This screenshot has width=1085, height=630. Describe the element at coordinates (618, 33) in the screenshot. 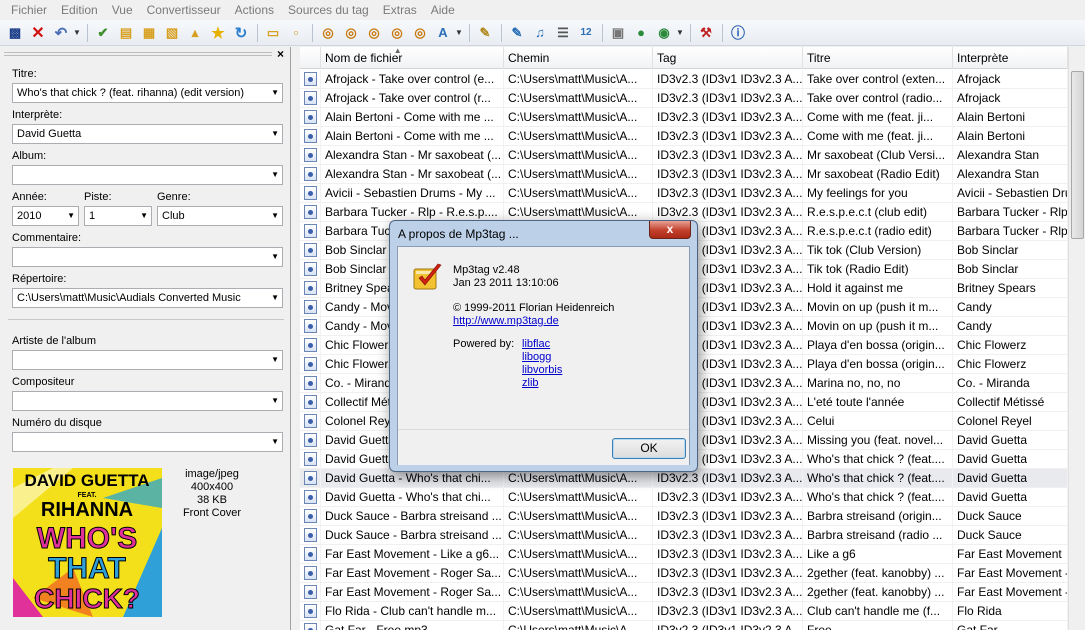

I see `remove-tag-icon: ▣` at that location.